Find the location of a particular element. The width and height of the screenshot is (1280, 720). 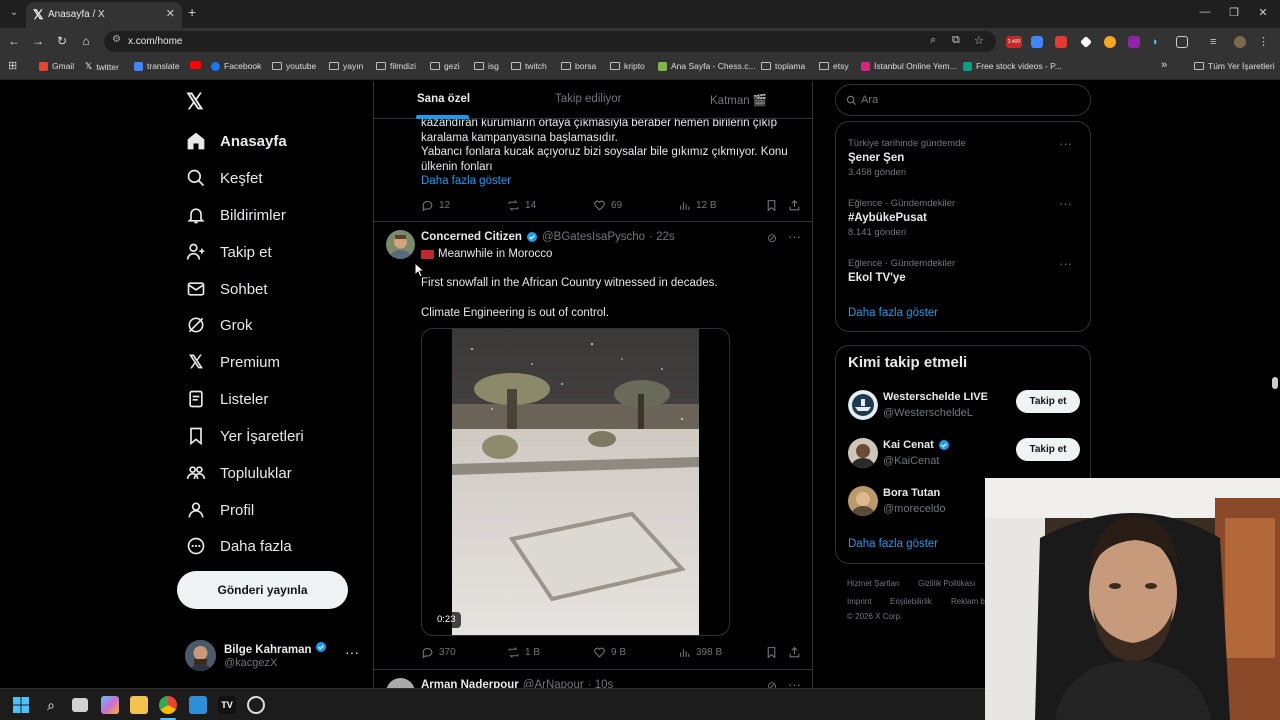

like-button: 9 B is located at coordinates (609, 652).